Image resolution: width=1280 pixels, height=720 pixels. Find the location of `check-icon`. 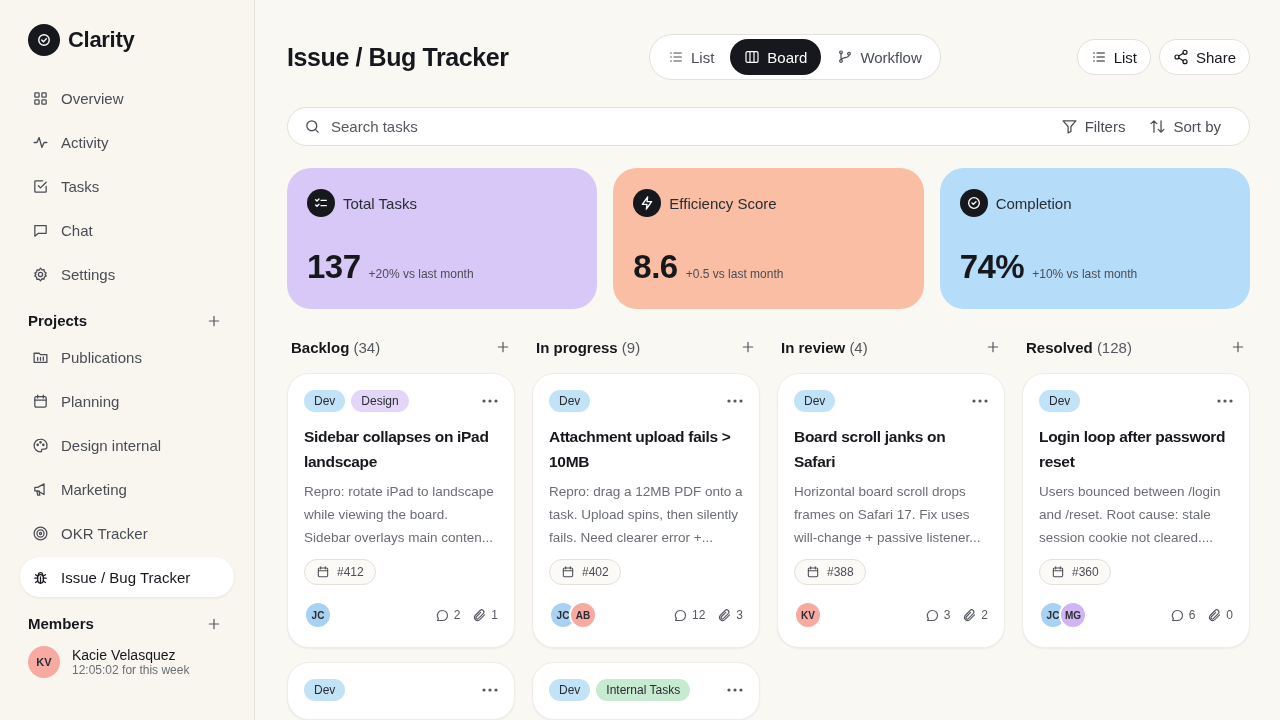

check-icon is located at coordinates (40, 186).